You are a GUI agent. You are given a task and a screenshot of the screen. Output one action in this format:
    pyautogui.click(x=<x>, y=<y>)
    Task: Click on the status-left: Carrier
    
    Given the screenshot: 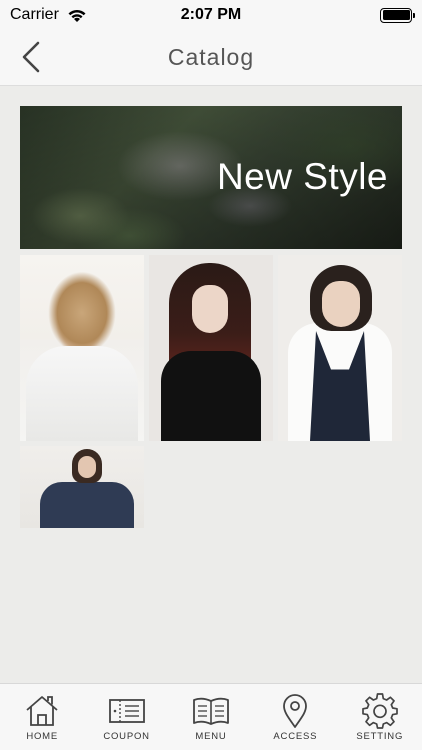 What is the action you would take?
    pyautogui.click(x=48, y=15)
    